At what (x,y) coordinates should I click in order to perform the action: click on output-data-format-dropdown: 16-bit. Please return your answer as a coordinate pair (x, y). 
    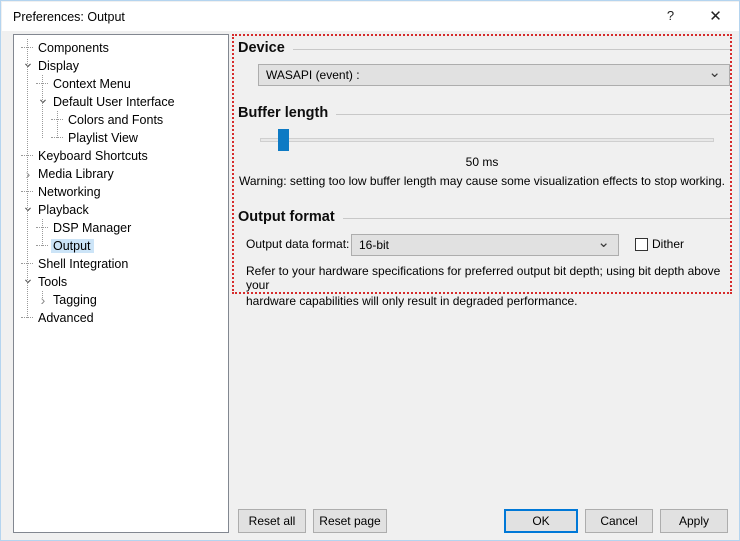
    Looking at the image, I should click on (485, 245).